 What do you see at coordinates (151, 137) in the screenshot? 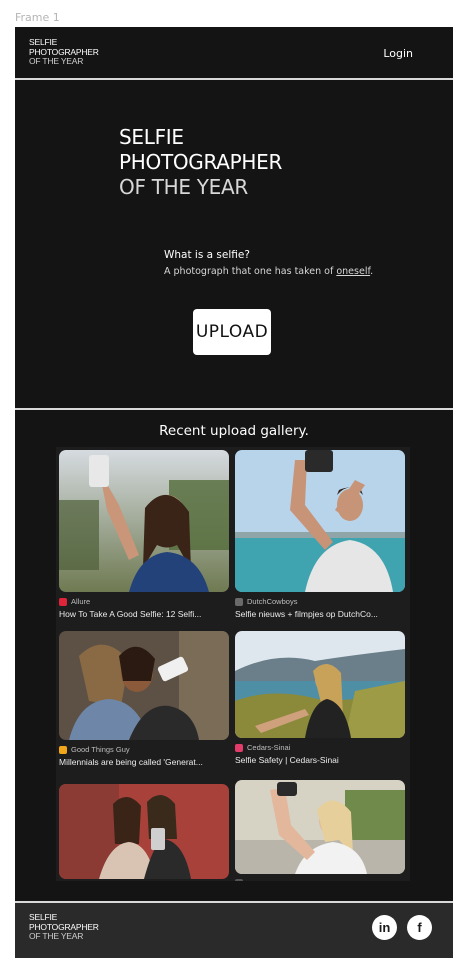
I see `hero-title-line-1: SELFIE` at bounding box center [151, 137].